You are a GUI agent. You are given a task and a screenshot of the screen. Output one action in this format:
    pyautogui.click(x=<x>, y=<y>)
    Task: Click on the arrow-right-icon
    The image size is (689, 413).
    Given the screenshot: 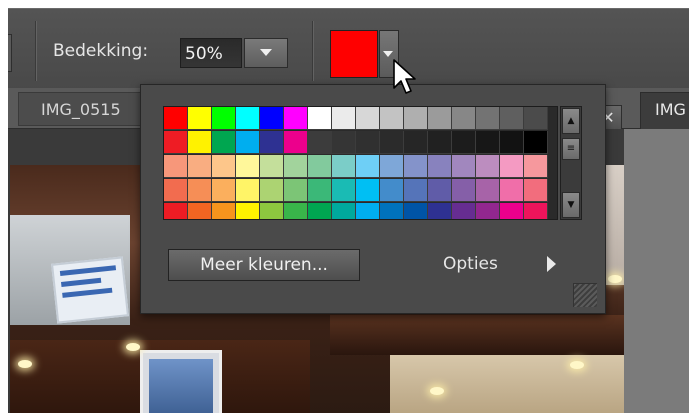 What is the action you would take?
    pyautogui.click(x=551, y=264)
    